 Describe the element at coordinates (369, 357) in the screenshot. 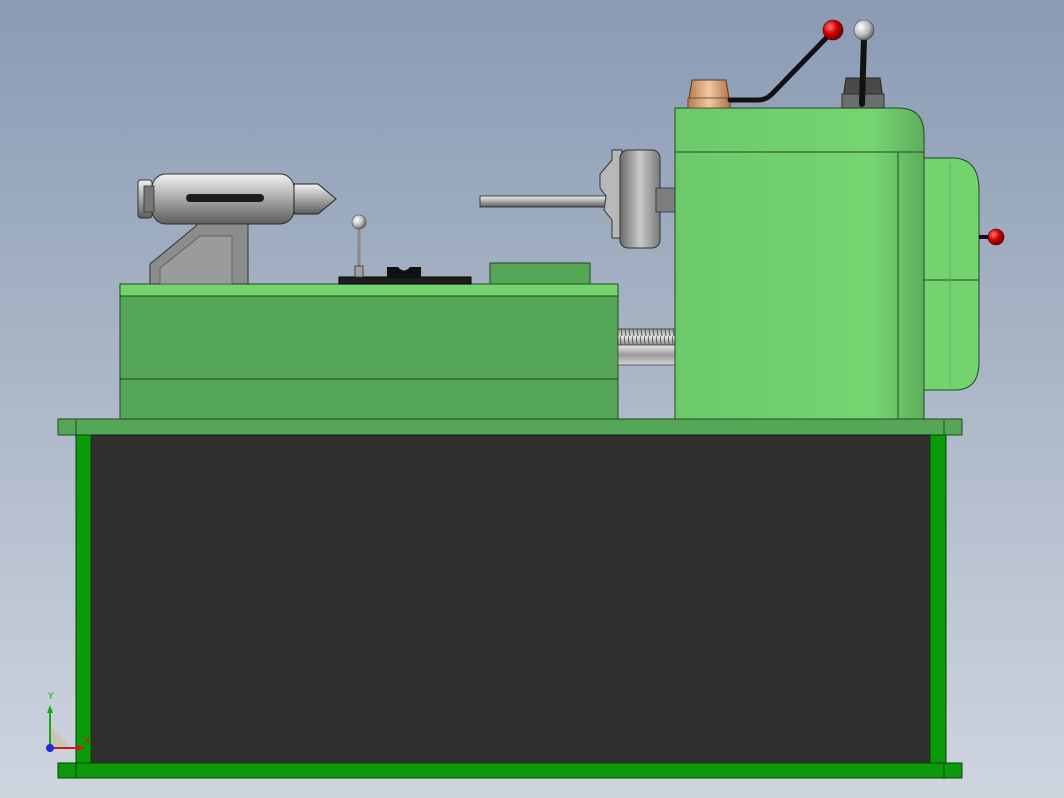

I see `bed-body` at that location.